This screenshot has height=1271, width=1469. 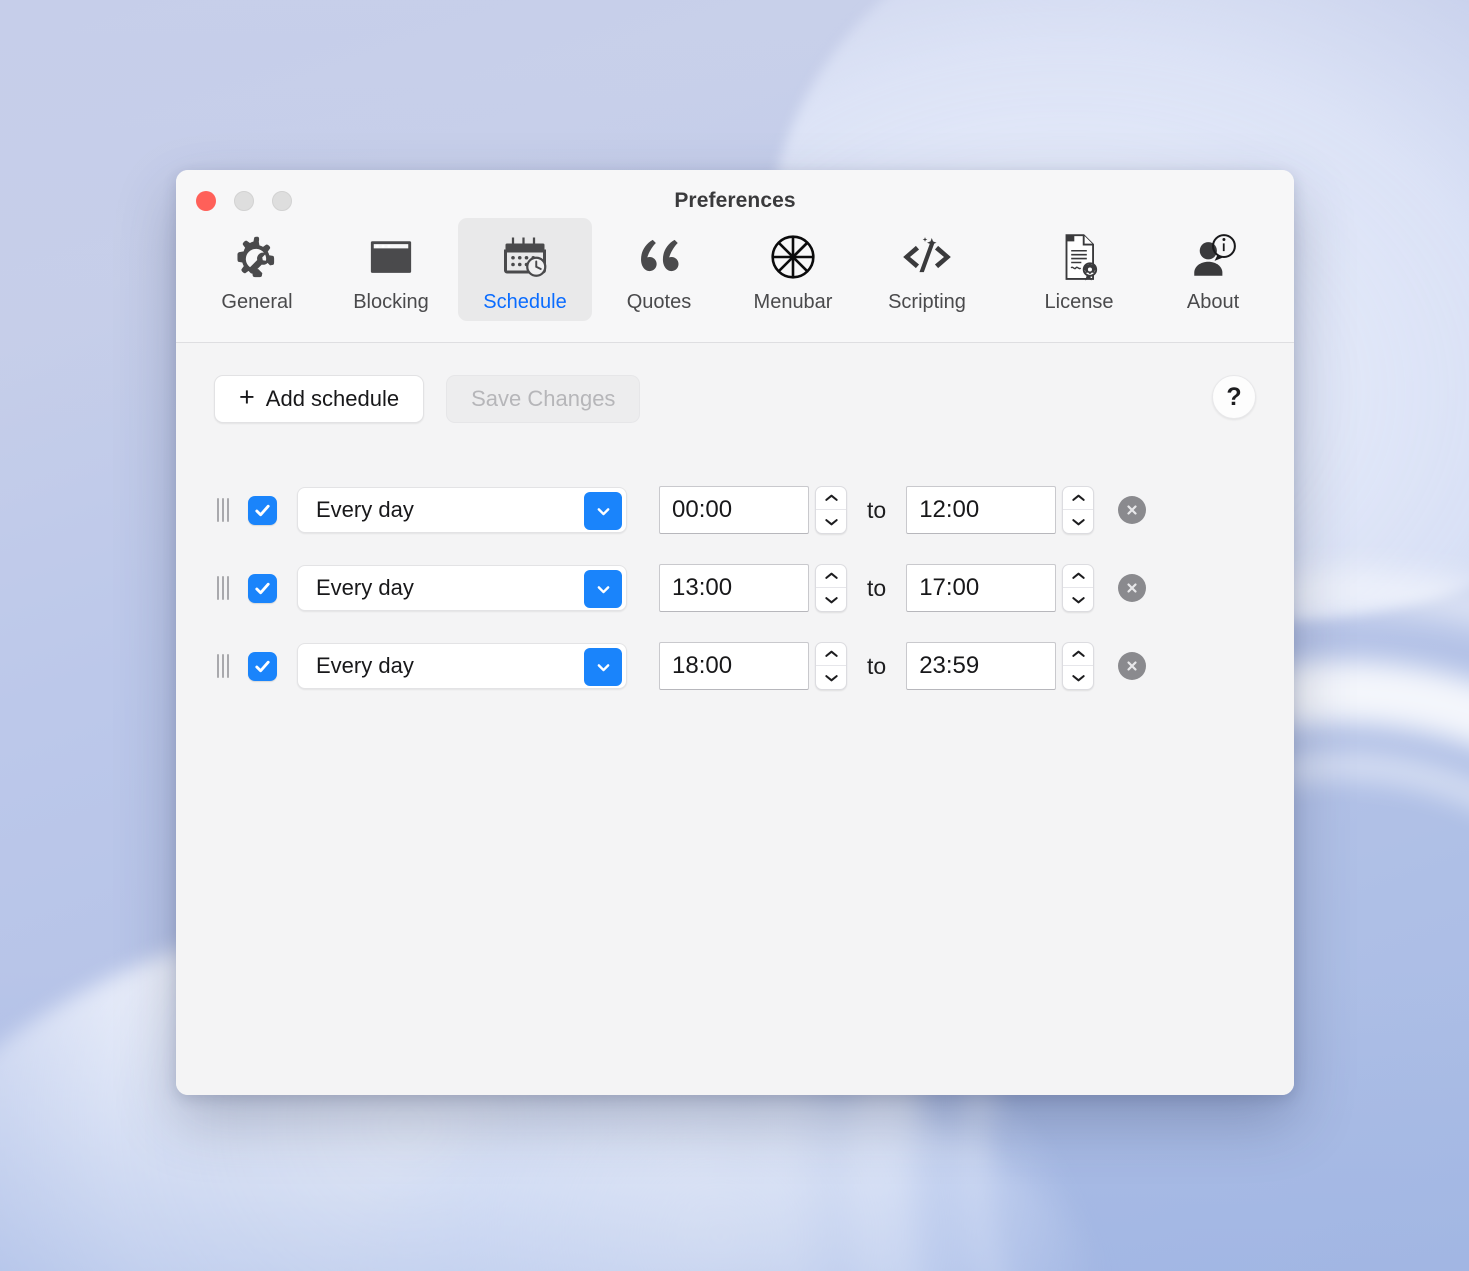 I want to click on save-changes-button: Save Changes, so click(x=543, y=399).